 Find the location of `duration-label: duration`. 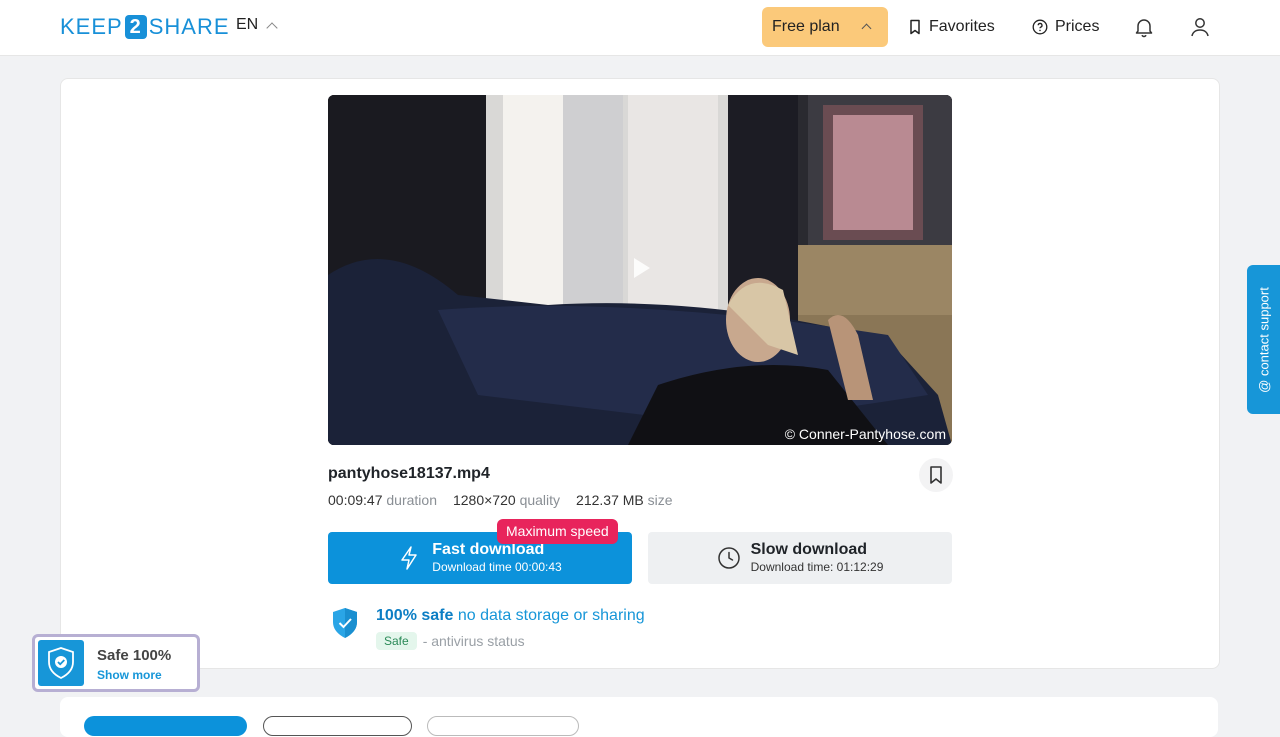

duration-label: duration is located at coordinates (411, 500).